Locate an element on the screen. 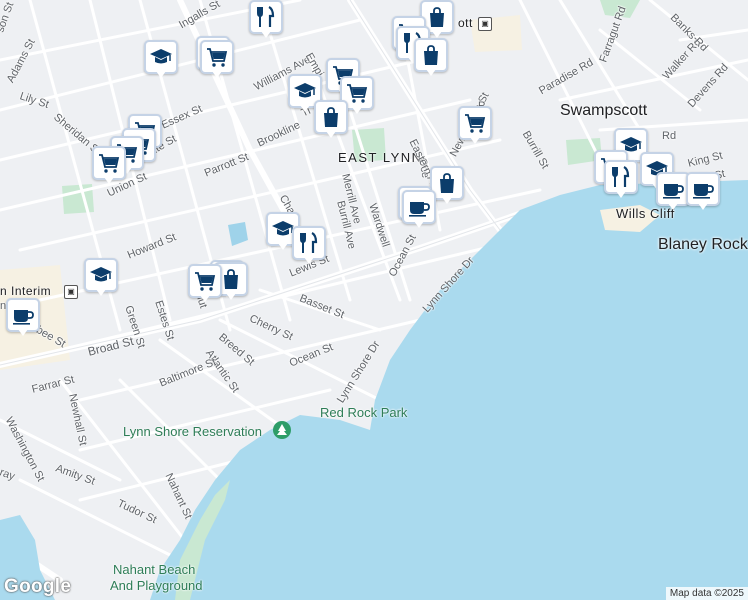 The image size is (748, 600). label-station: ott is located at coordinates (465, 23).